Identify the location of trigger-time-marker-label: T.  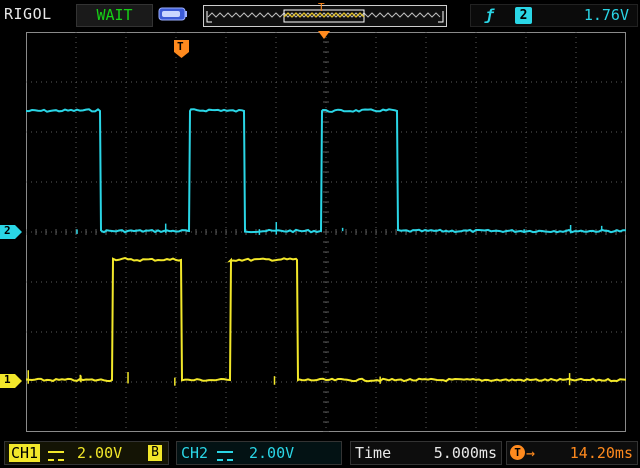
(180, 46).